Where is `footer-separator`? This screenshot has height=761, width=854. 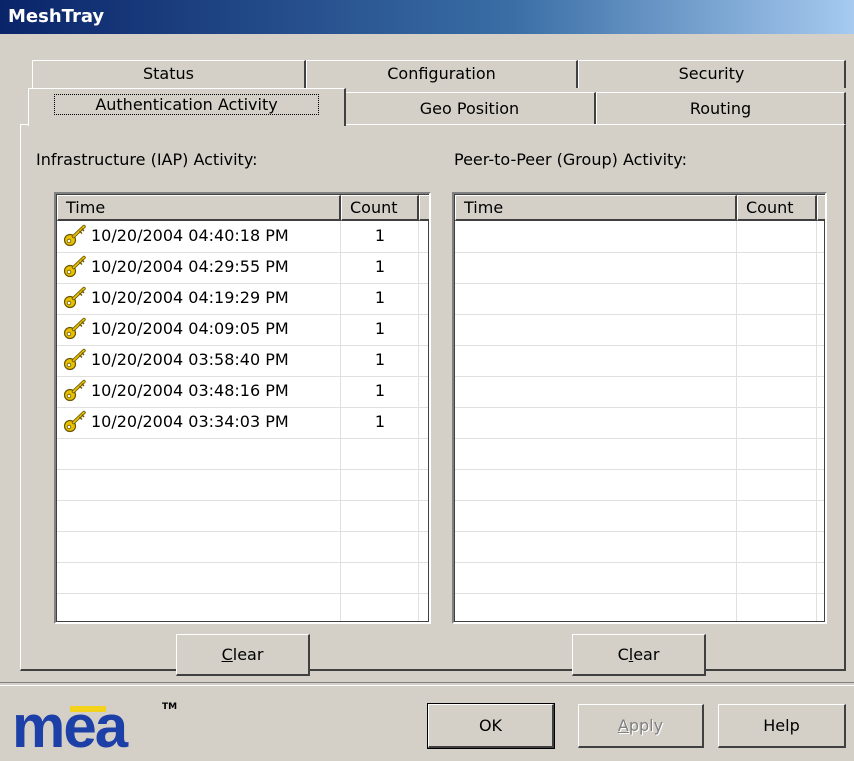
footer-separator is located at coordinates (427, 684).